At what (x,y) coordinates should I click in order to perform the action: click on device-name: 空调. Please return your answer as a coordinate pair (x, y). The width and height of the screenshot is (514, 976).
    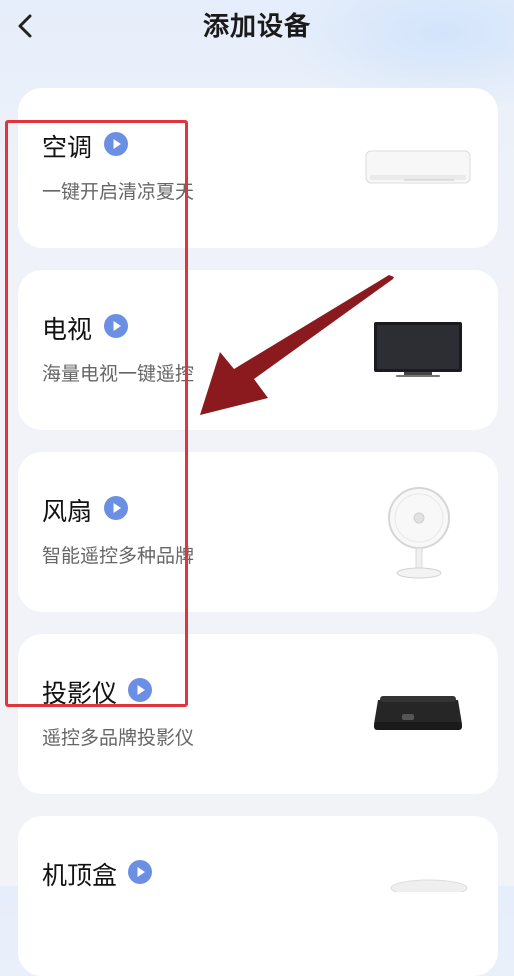
    Looking at the image, I should click on (67, 147).